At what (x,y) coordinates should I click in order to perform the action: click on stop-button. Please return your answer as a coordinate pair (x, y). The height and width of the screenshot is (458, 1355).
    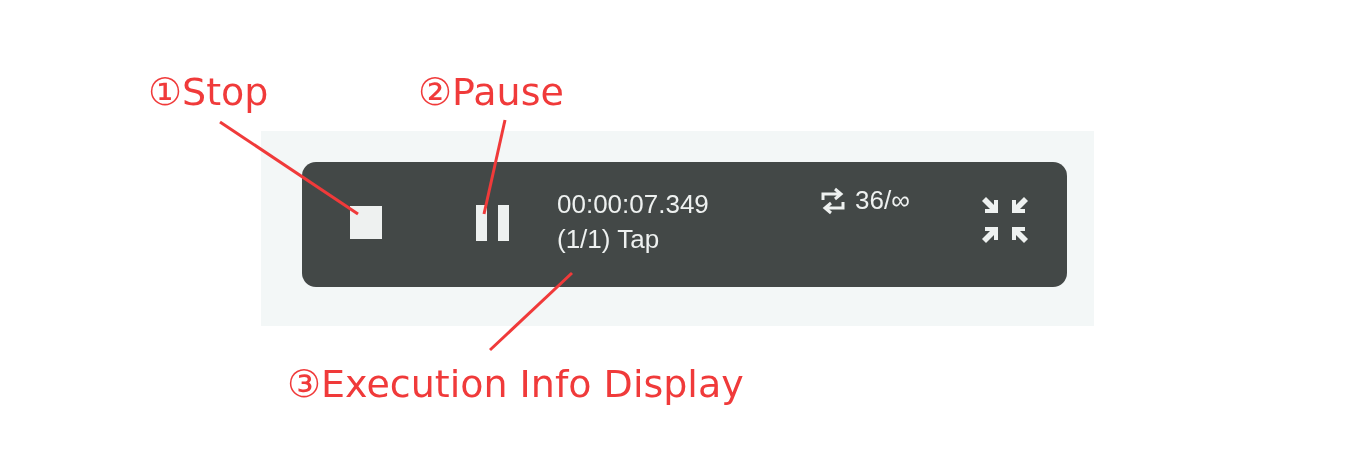
    Looking at the image, I should click on (366, 222).